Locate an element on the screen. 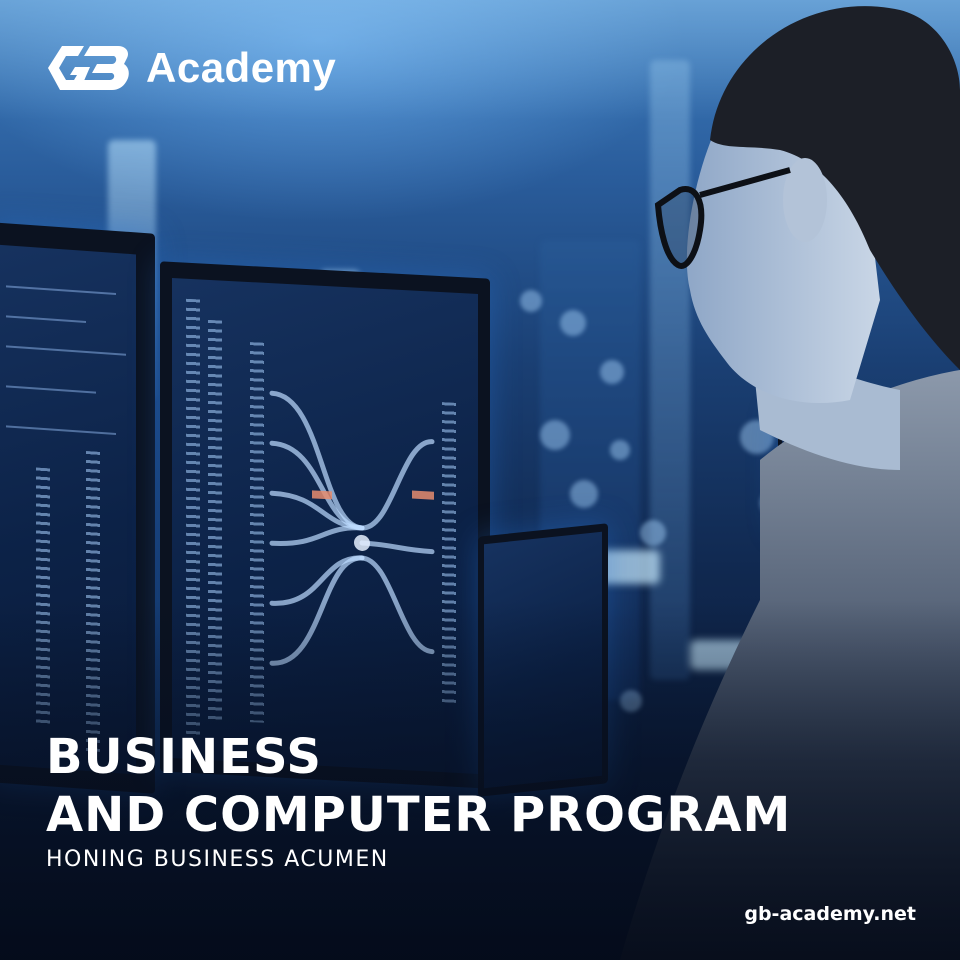 This screenshot has height=960, width=960. website-link: gb-academy.net is located at coordinates (830, 914).